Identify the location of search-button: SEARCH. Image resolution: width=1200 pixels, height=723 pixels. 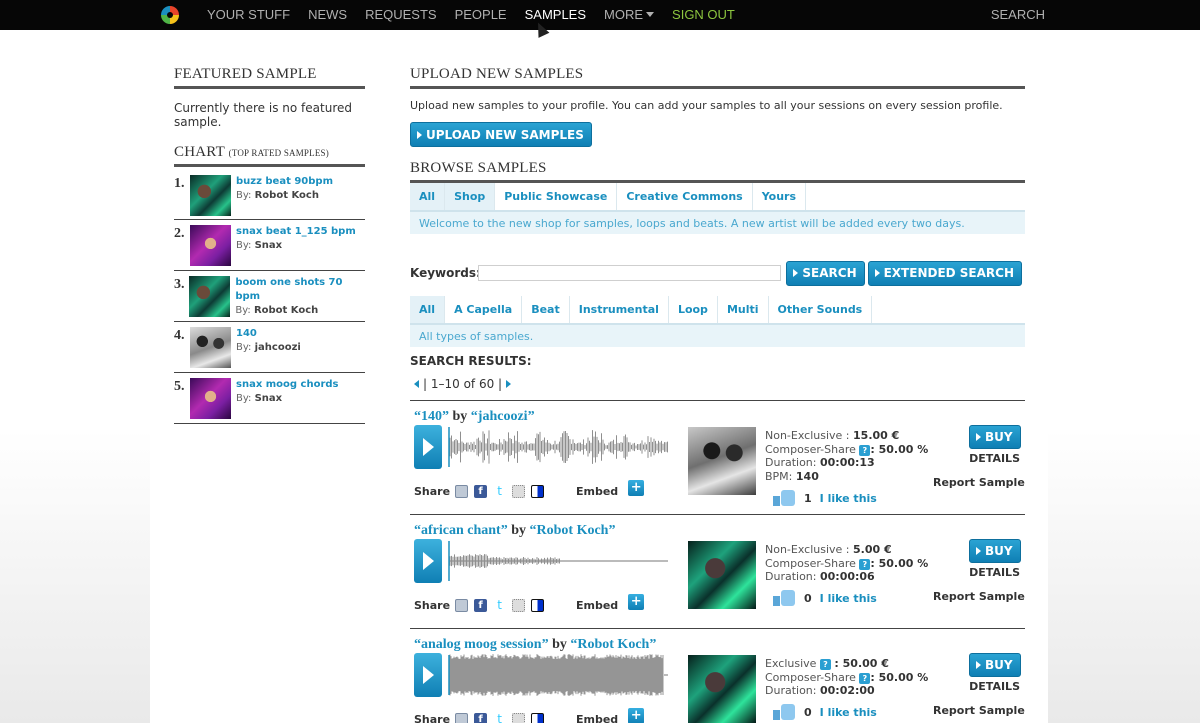
(825, 273).